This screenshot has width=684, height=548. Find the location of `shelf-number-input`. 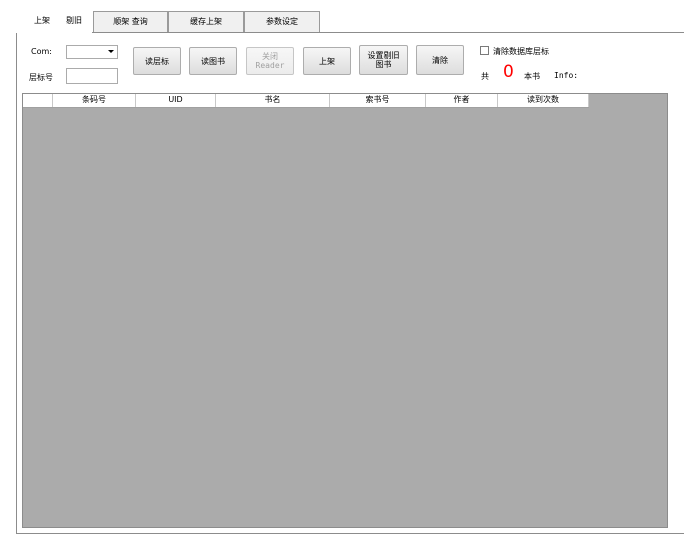

shelf-number-input is located at coordinates (92, 76).